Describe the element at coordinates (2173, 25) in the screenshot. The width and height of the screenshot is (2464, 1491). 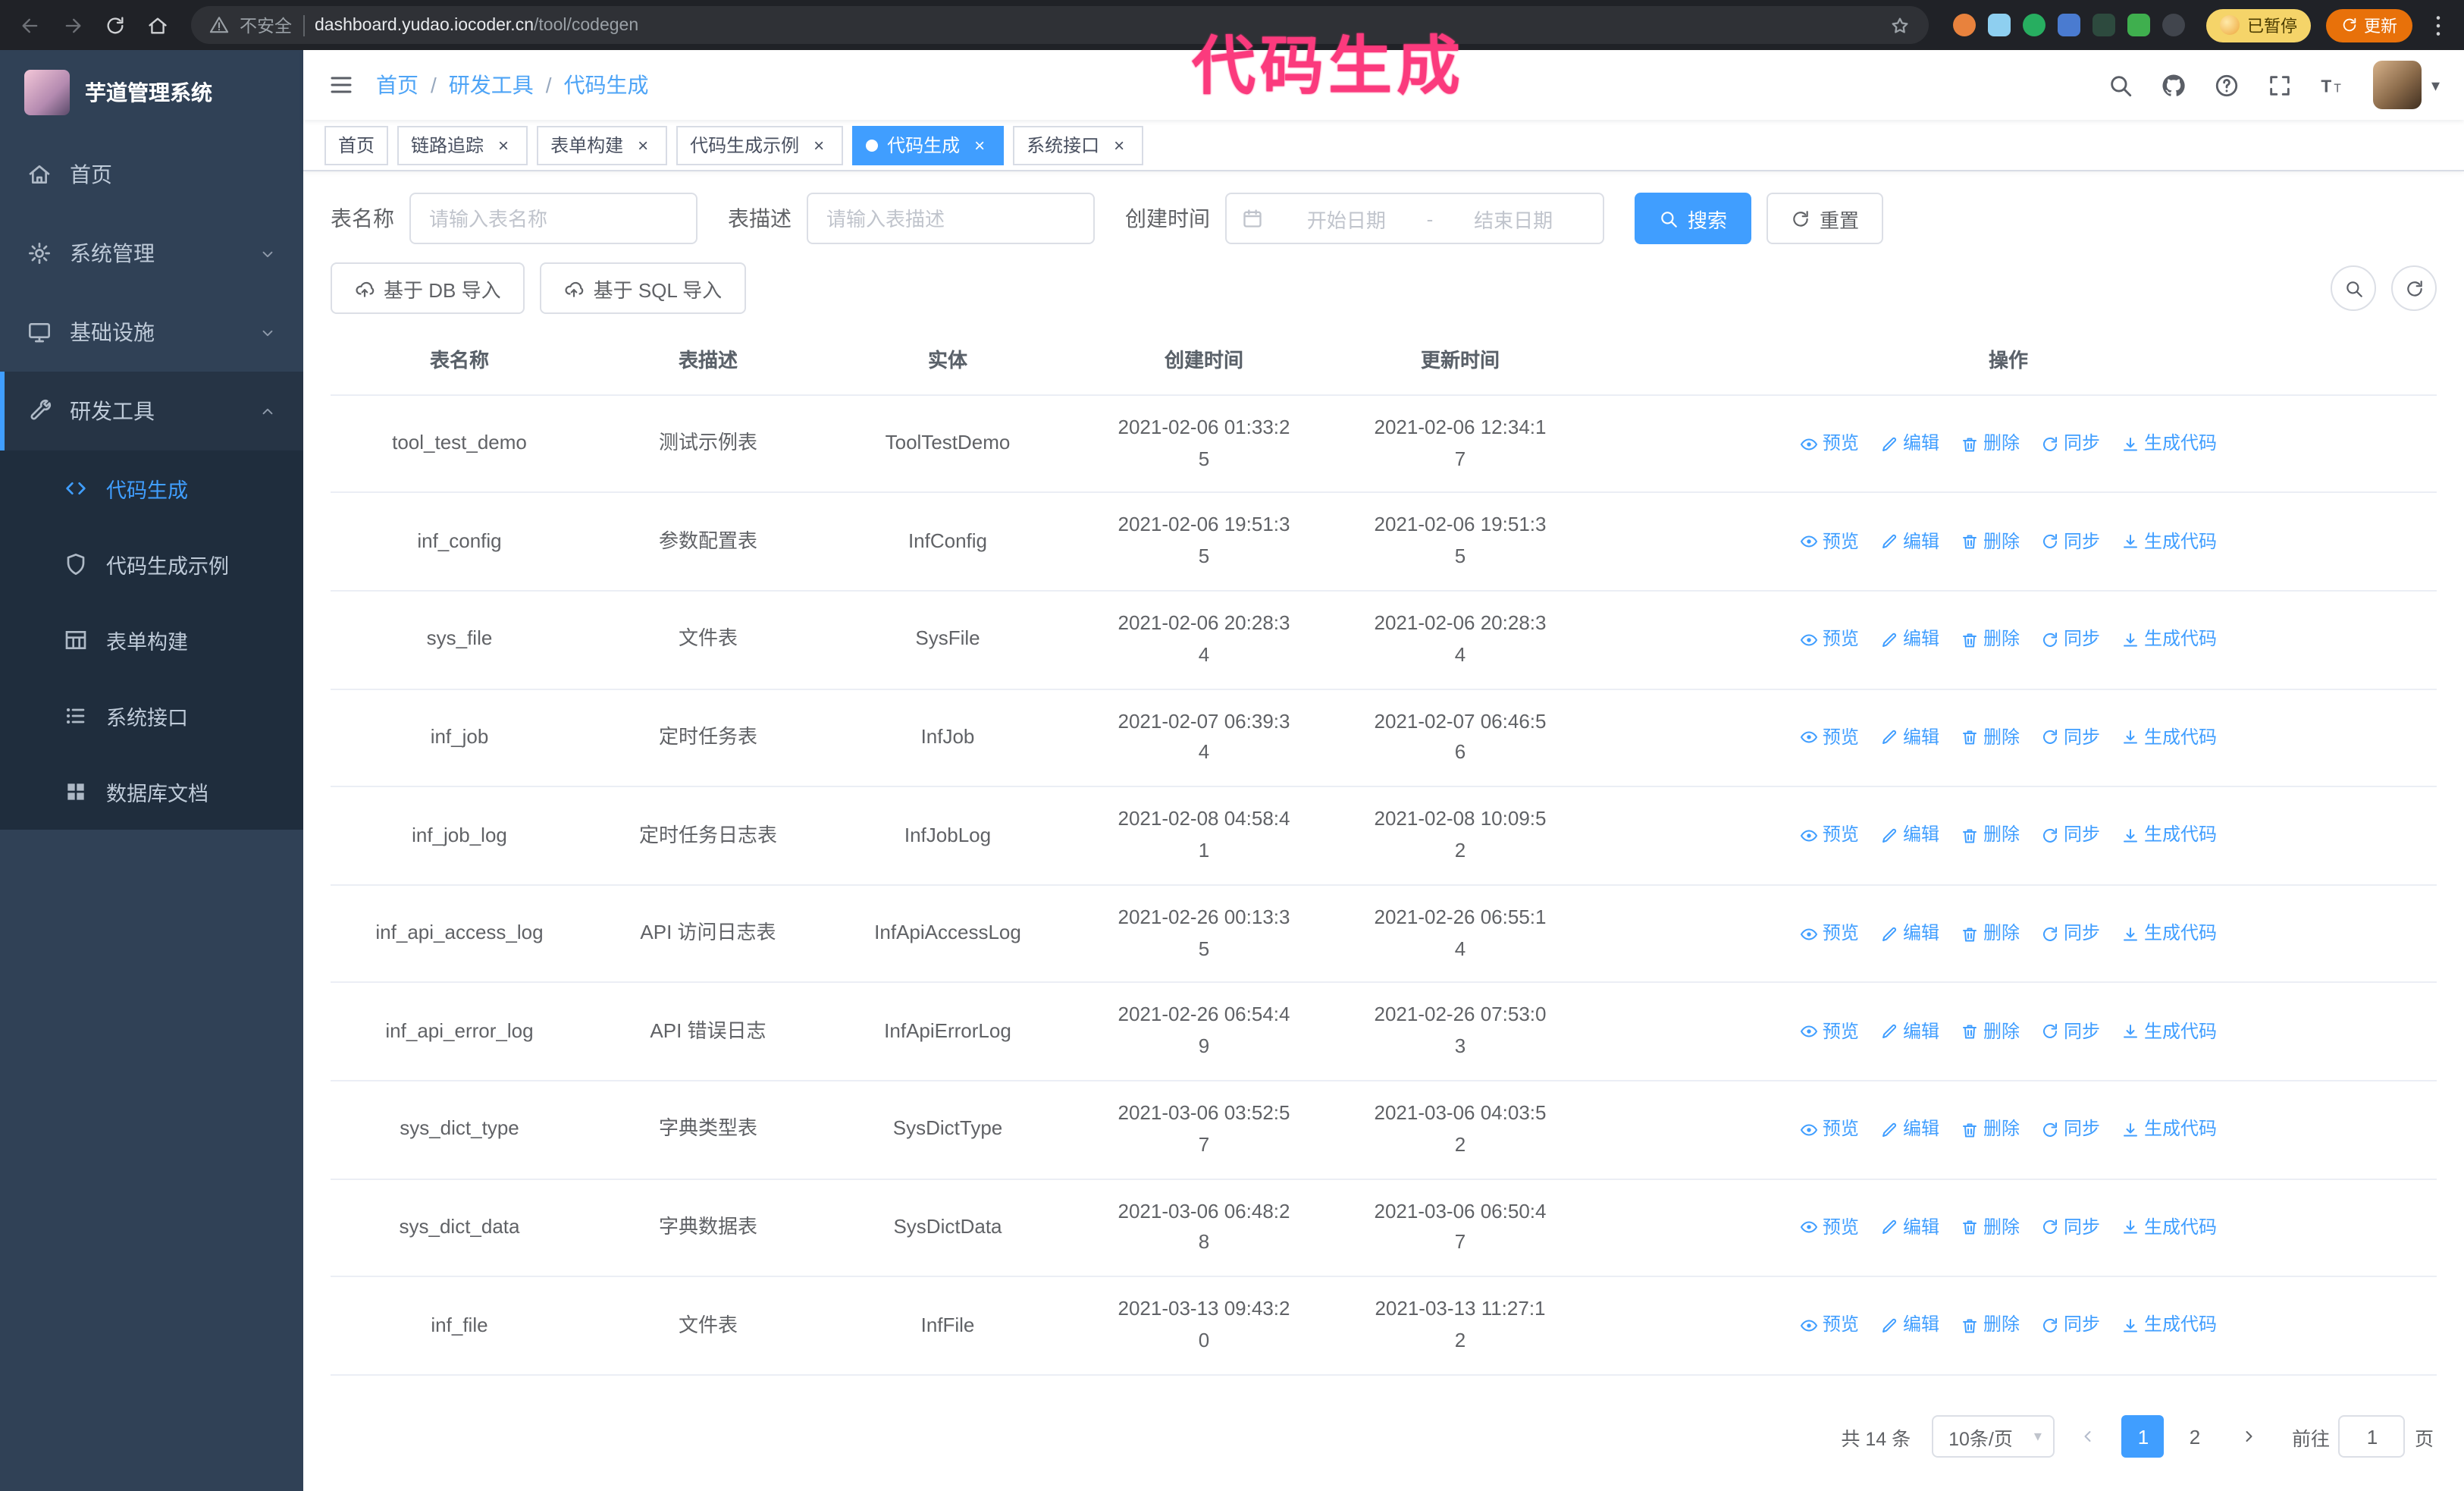
I see `extension-pin-icon` at that location.